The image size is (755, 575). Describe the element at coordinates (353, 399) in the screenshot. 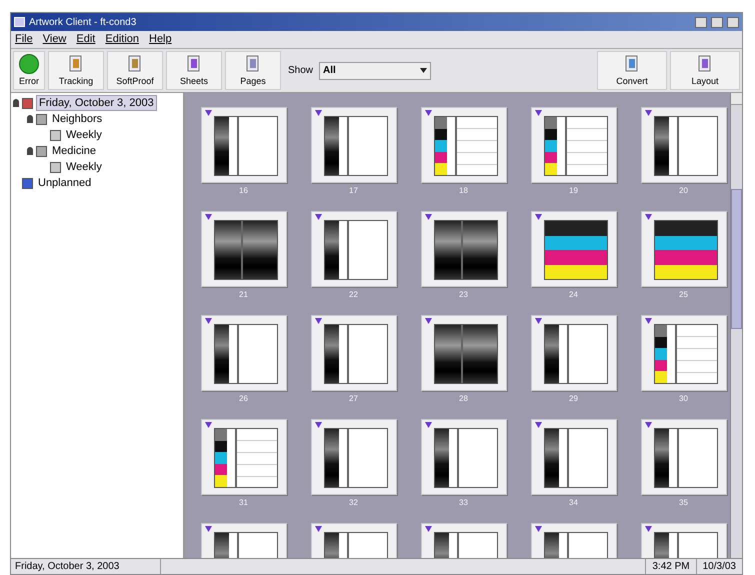

I see `page-number: 27` at that location.